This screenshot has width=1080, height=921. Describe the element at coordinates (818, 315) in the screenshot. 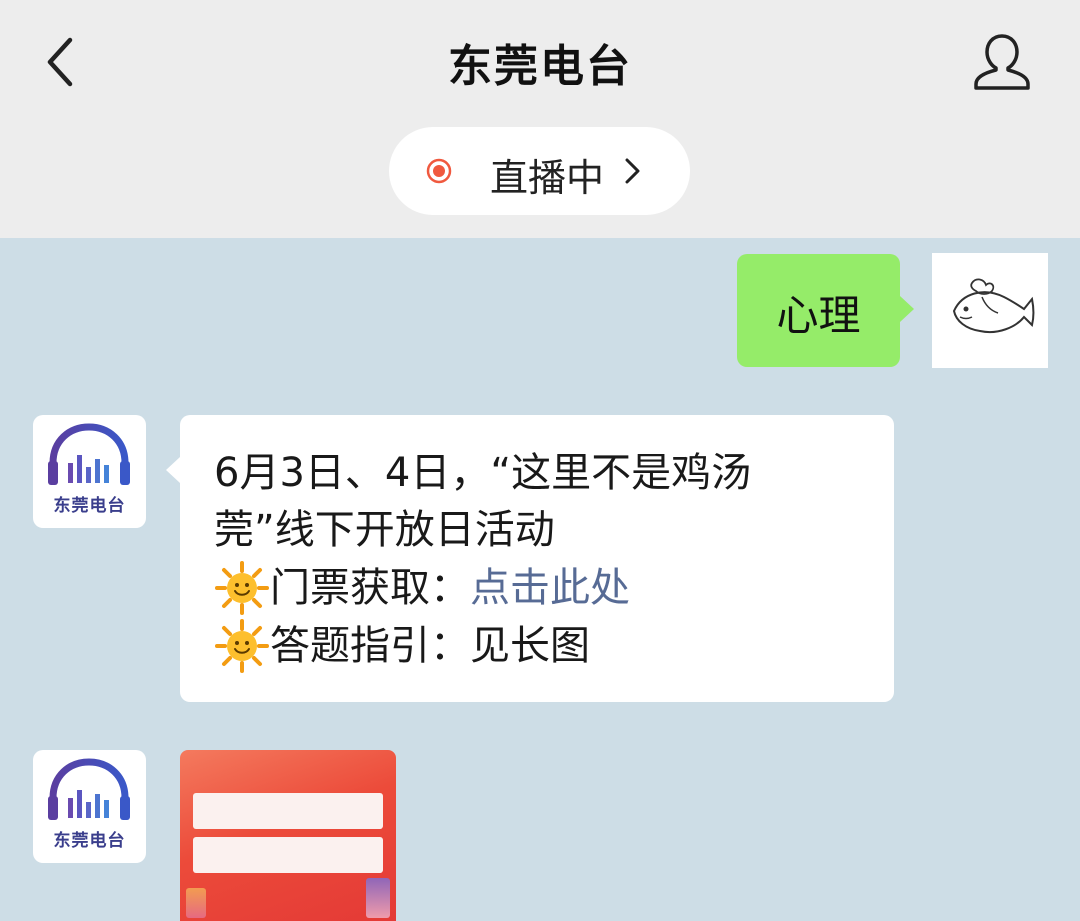

I see `my-message-text: 心理` at that location.